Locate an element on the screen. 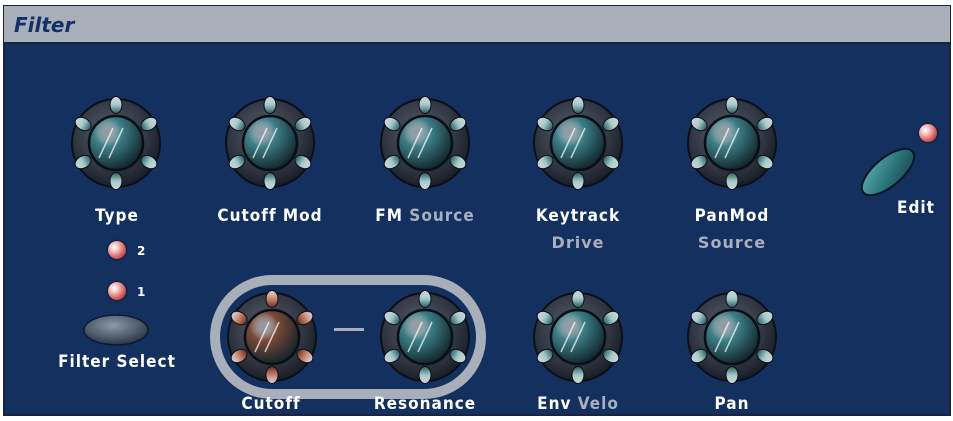  cutoff-mod-knob-graphic is located at coordinates (270, 143).